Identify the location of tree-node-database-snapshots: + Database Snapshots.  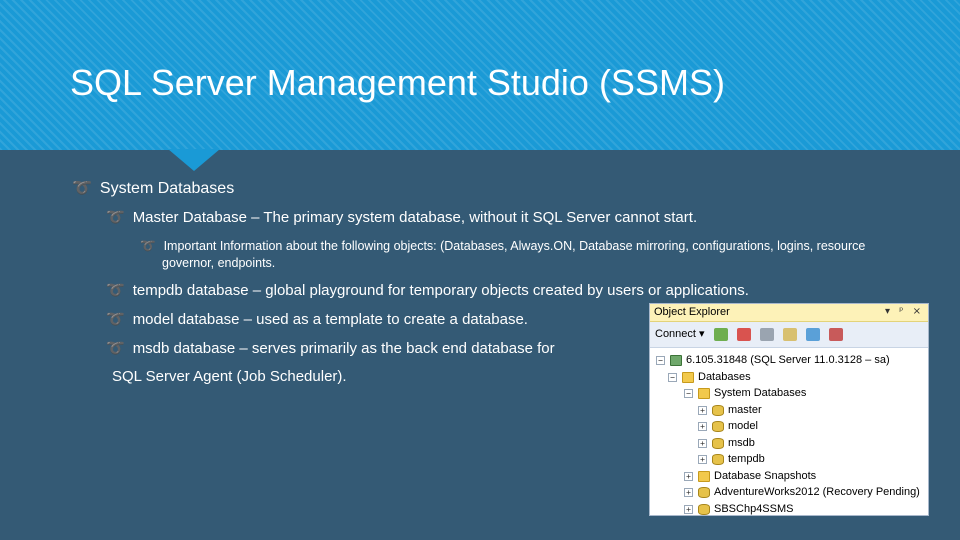
(789, 476).